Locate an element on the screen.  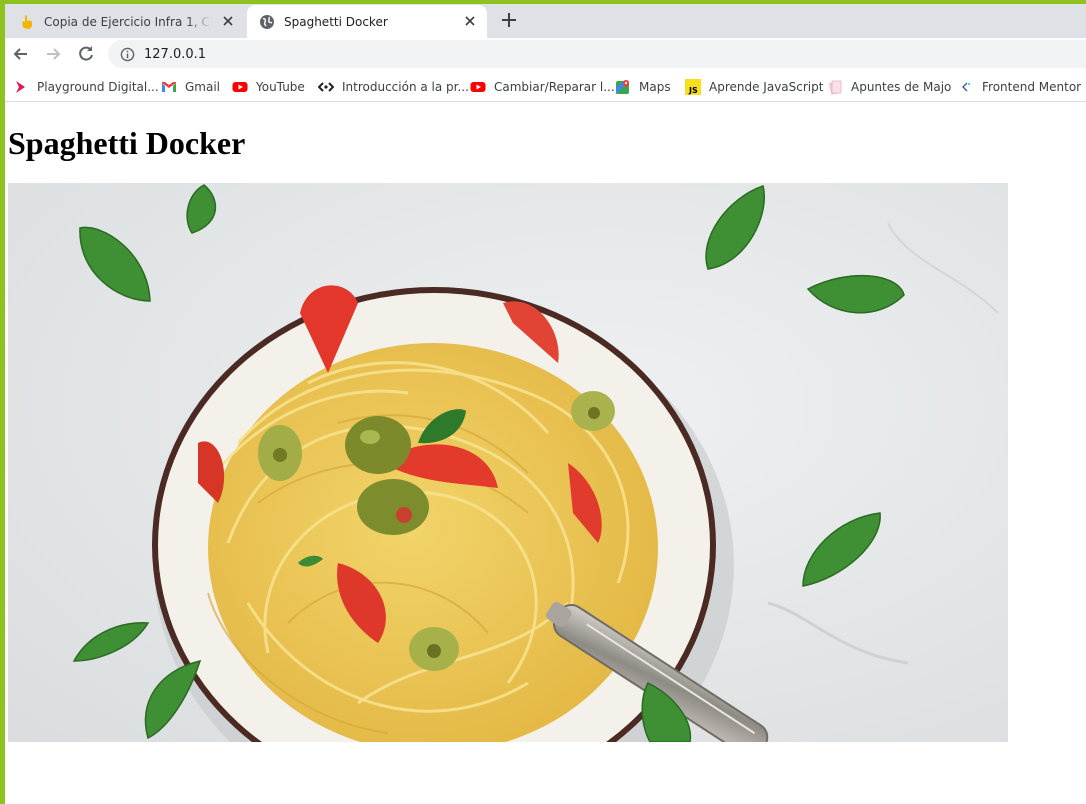
url-text: 127.0.0.1 is located at coordinates (175, 54).